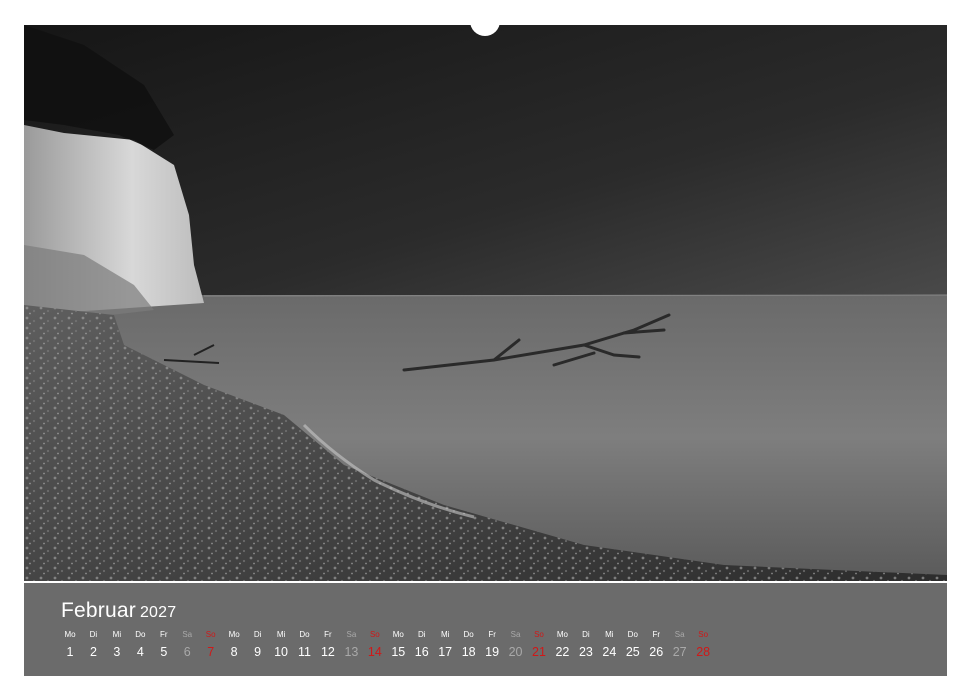 The width and height of the screenshot is (971, 700). What do you see at coordinates (445, 652) in the screenshot?
I see `date-cell: 17` at bounding box center [445, 652].